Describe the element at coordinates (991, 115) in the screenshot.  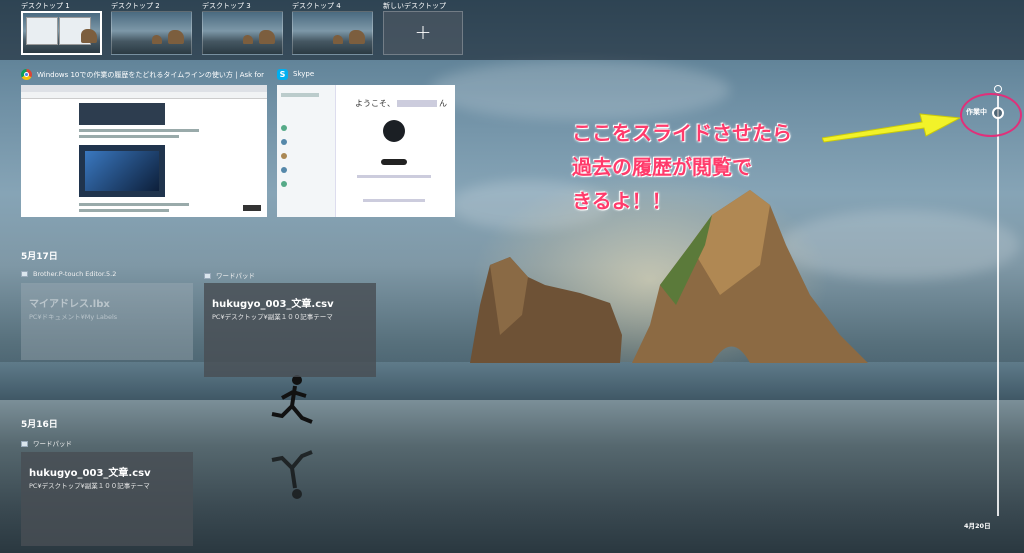
I see `annotation-highlight-circle` at that location.